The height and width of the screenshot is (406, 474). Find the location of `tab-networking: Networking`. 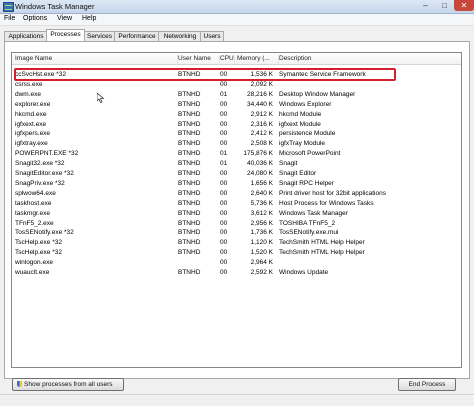

tab-networking: Networking is located at coordinates (180, 36).